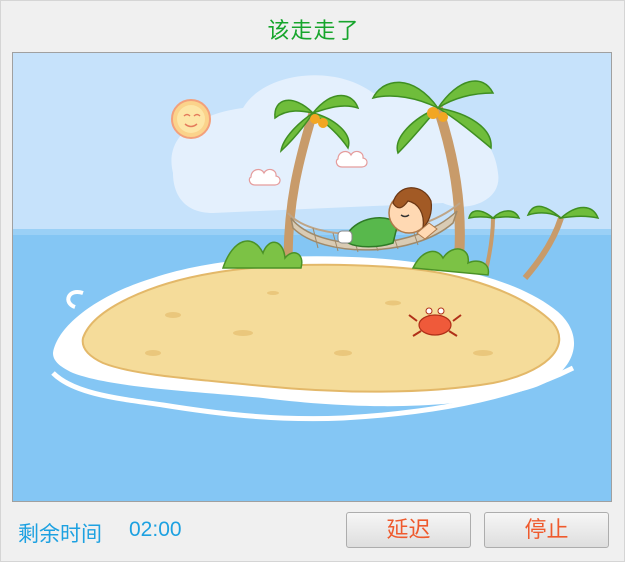 The width and height of the screenshot is (625, 562). Describe the element at coordinates (155, 529) in the screenshot. I see `remaining-time-value: 02:00` at that location.